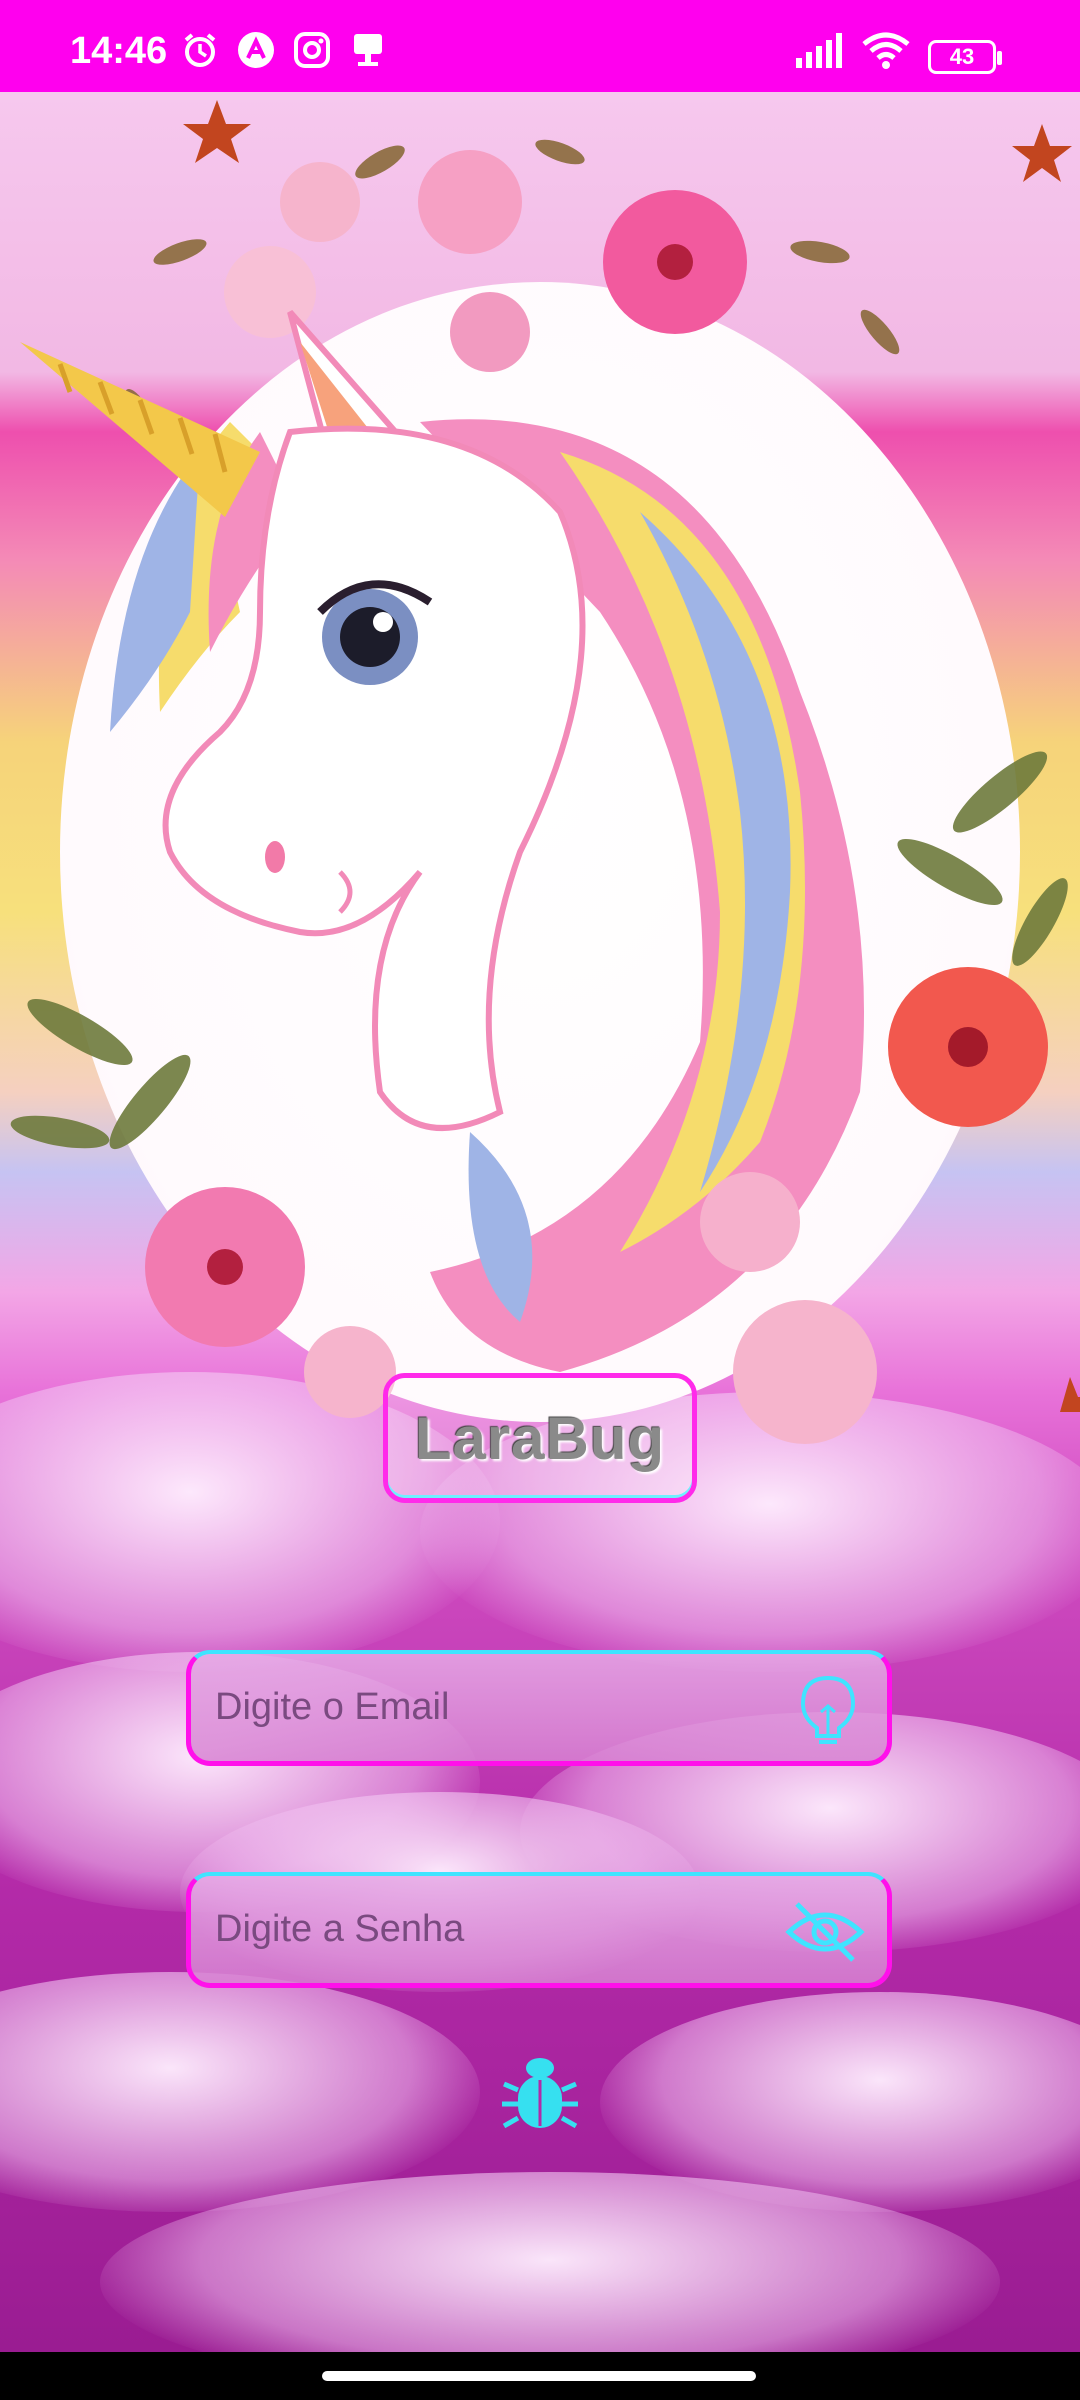 This screenshot has height=2400, width=1080. I want to click on app-title-box: LaraBug, so click(540, 1438).